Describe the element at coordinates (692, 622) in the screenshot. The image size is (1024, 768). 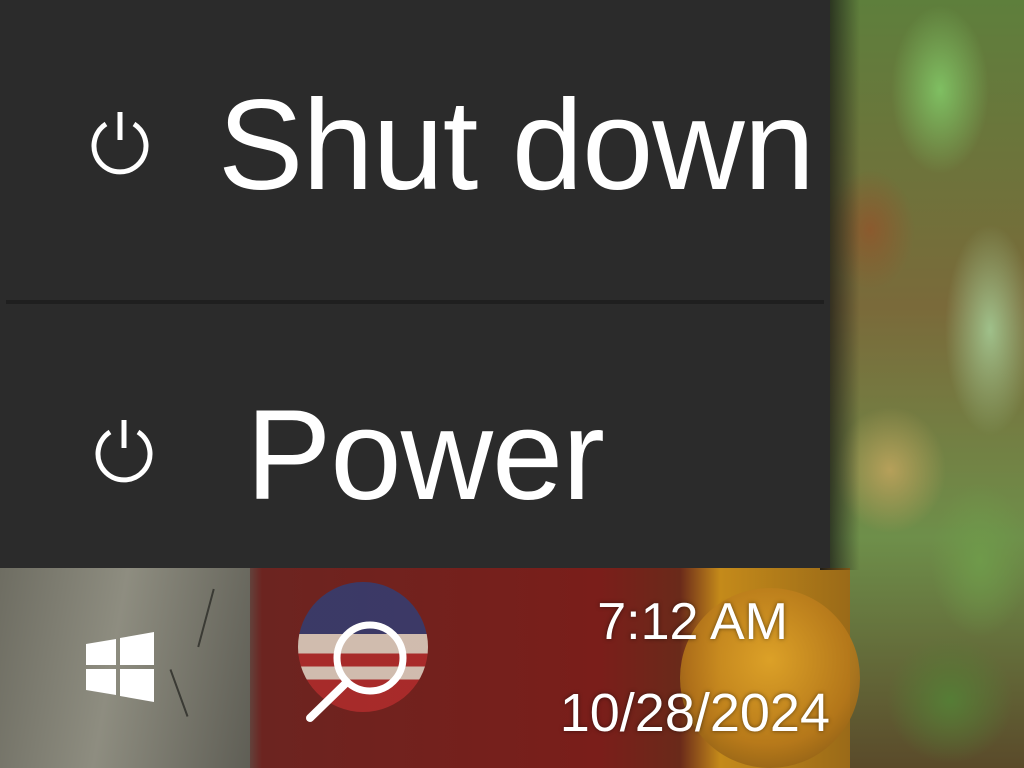
I see `clock-time: 7:12 AM` at that location.